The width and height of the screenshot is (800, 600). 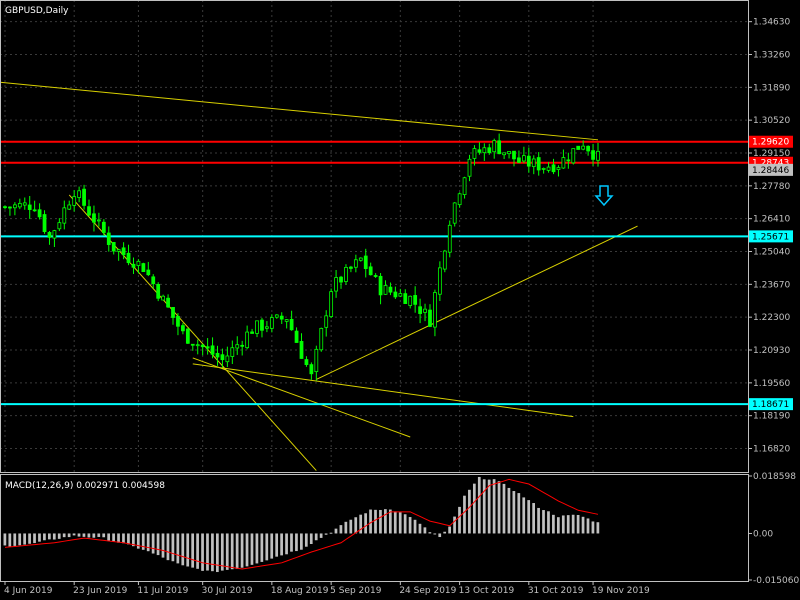 I want to click on time-tick-label: 31 Oct 2019, so click(x=556, y=591).